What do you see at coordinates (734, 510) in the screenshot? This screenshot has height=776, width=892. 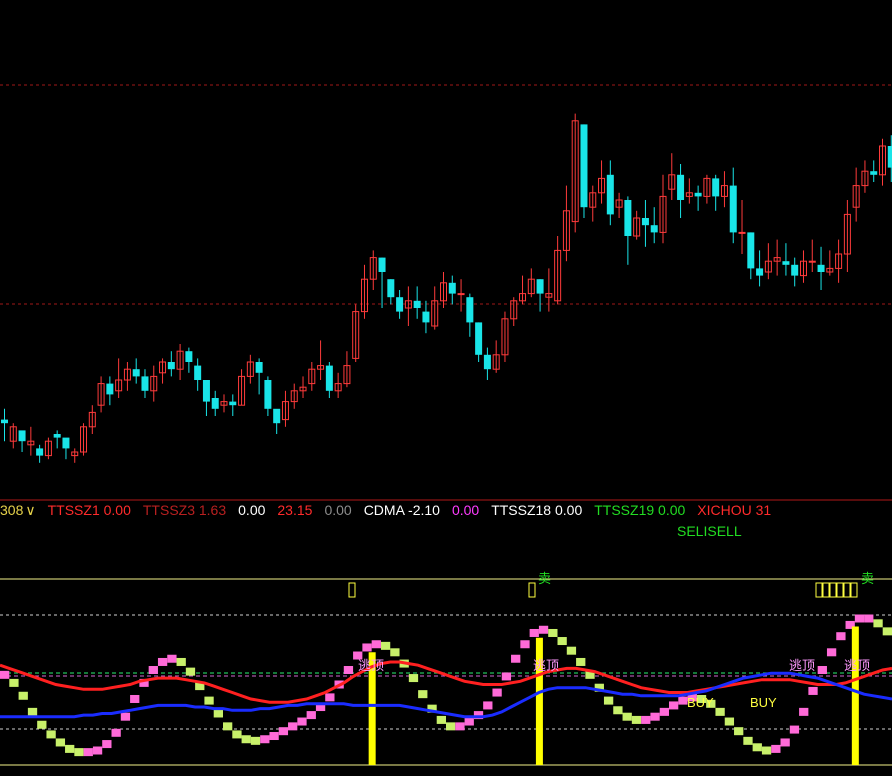 I see `indicator-value-10: XICHOU 31` at bounding box center [734, 510].